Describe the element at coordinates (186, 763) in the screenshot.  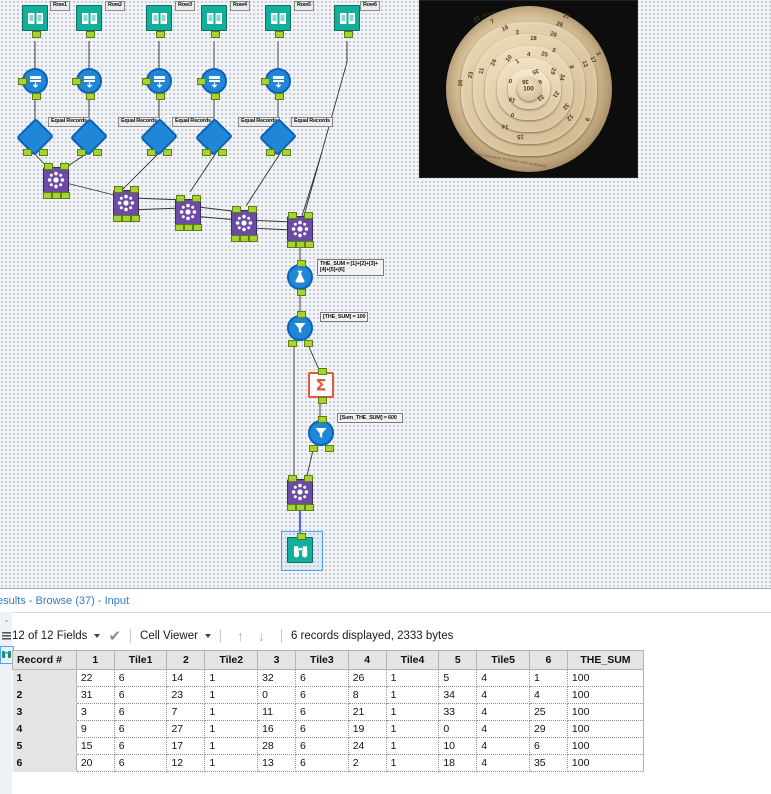
I see `cell-2: 12` at that location.